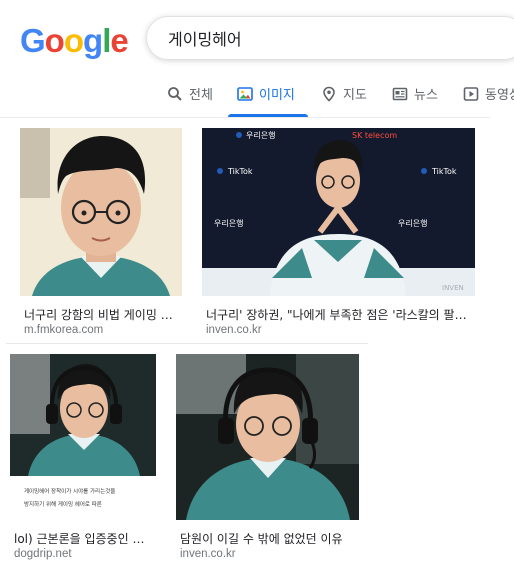 Image resolution: width=514 pixels, height=566 pixels. Describe the element at coordinates (201, 95) in the screenshot. I see `tab-label: 전체` at that location.